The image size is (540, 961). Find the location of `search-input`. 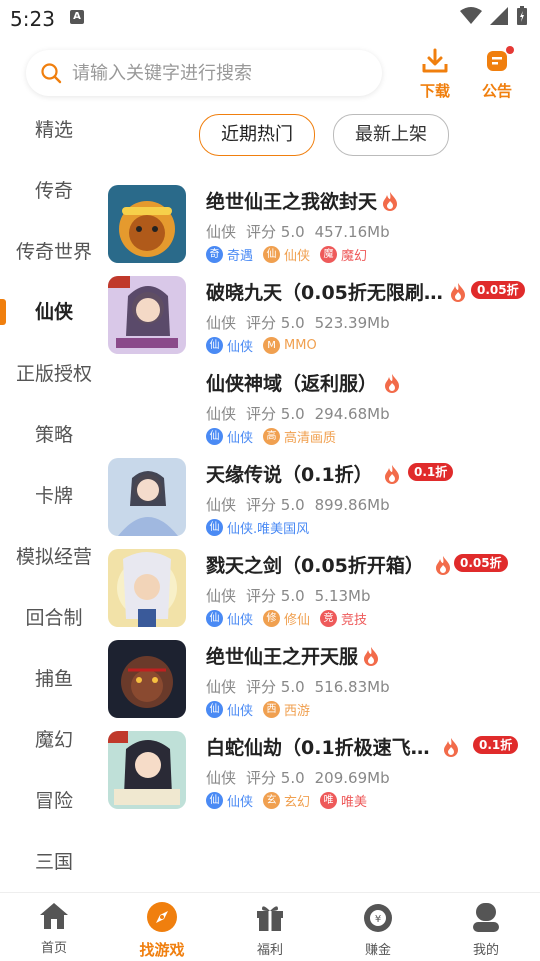

search-input is located at coordinates (222, 73).